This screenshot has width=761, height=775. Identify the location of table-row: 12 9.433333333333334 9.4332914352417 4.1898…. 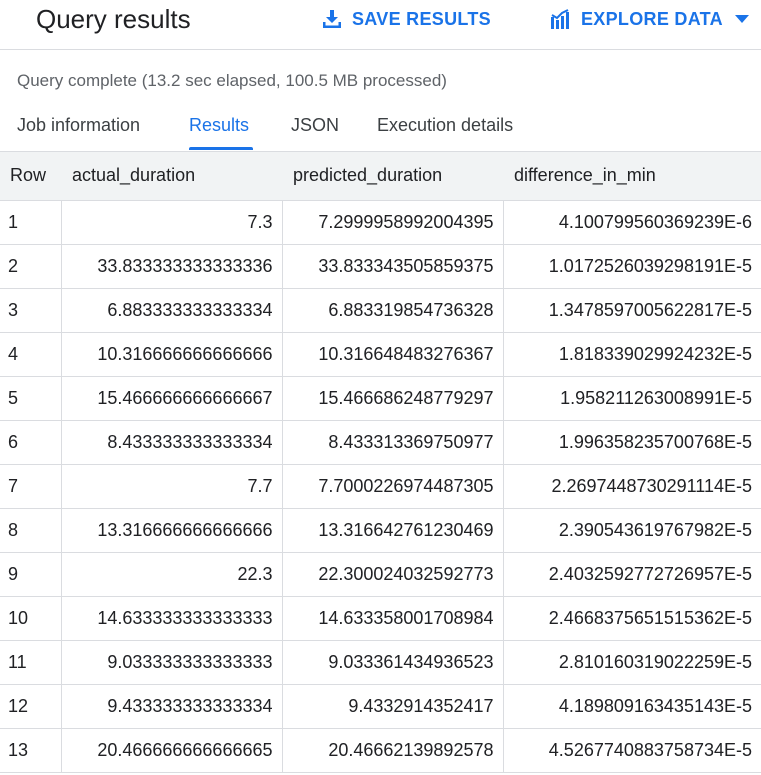
(380, 706).